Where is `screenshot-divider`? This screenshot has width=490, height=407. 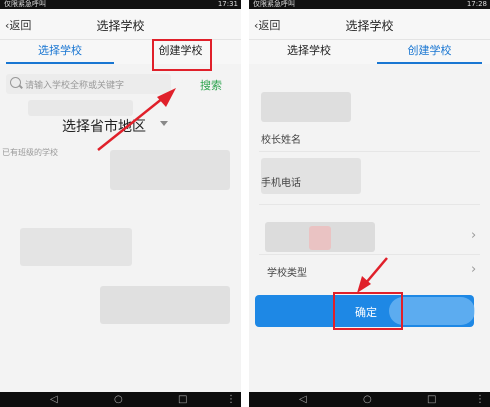 screenshot-divider is located at coordinates (245, 203).